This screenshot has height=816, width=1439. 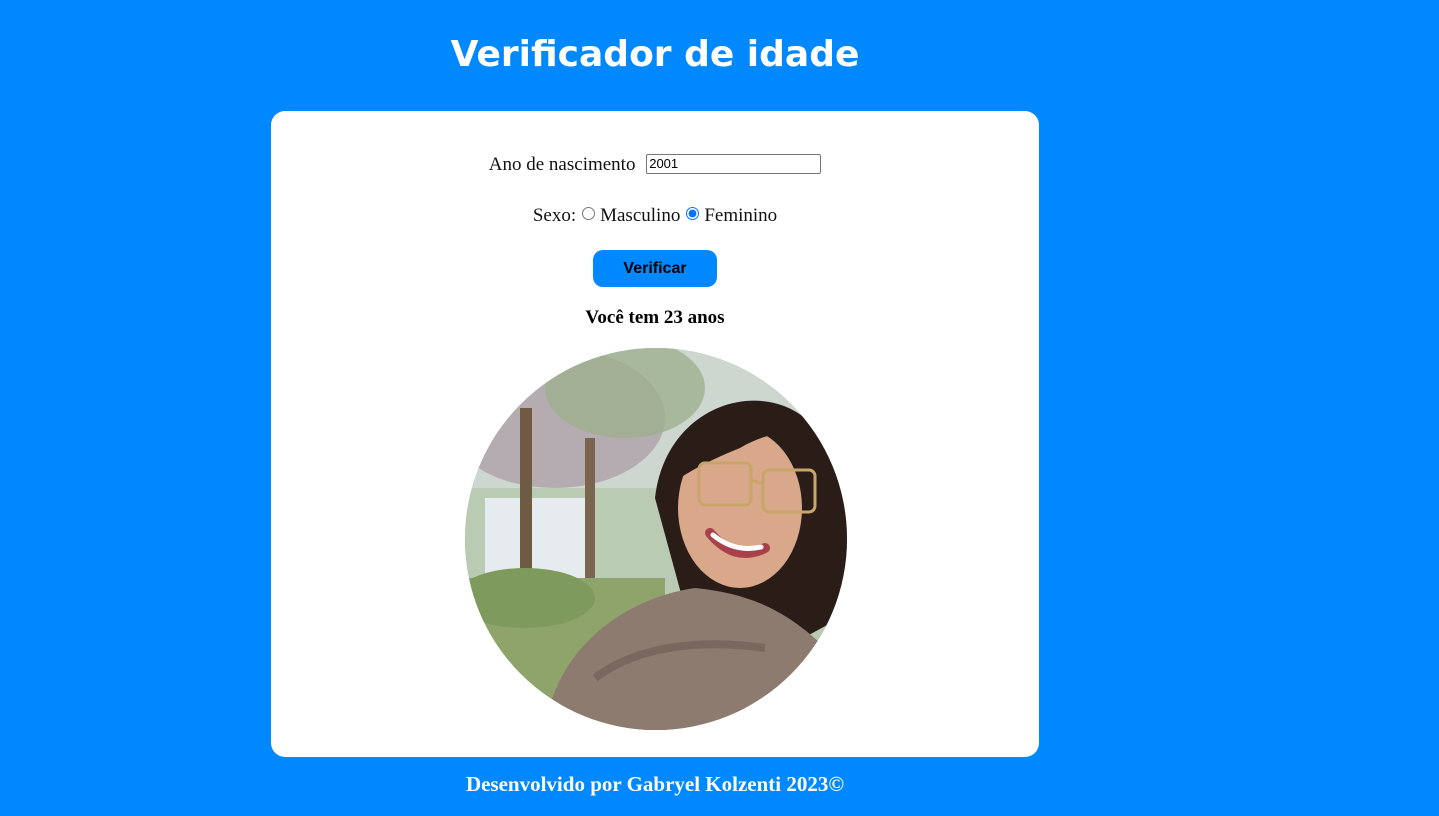 What do you see at coordinates (655, 268) in the screenshot?
I see `verify-button: Verificar` at bounding box center [655, 268].